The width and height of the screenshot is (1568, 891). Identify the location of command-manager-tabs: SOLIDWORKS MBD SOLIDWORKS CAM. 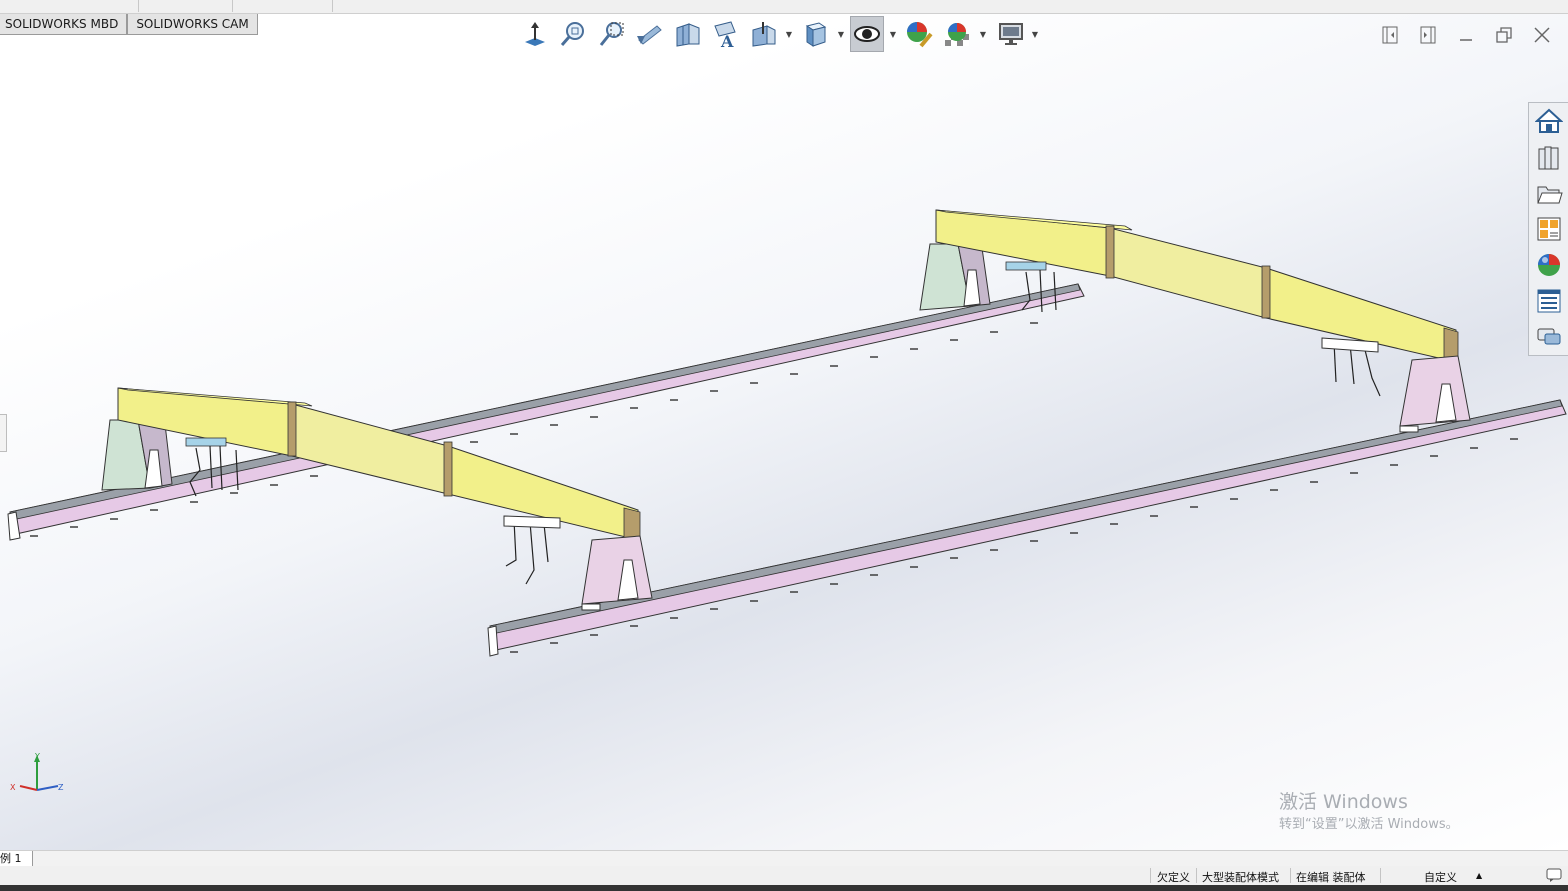
(129, 24).